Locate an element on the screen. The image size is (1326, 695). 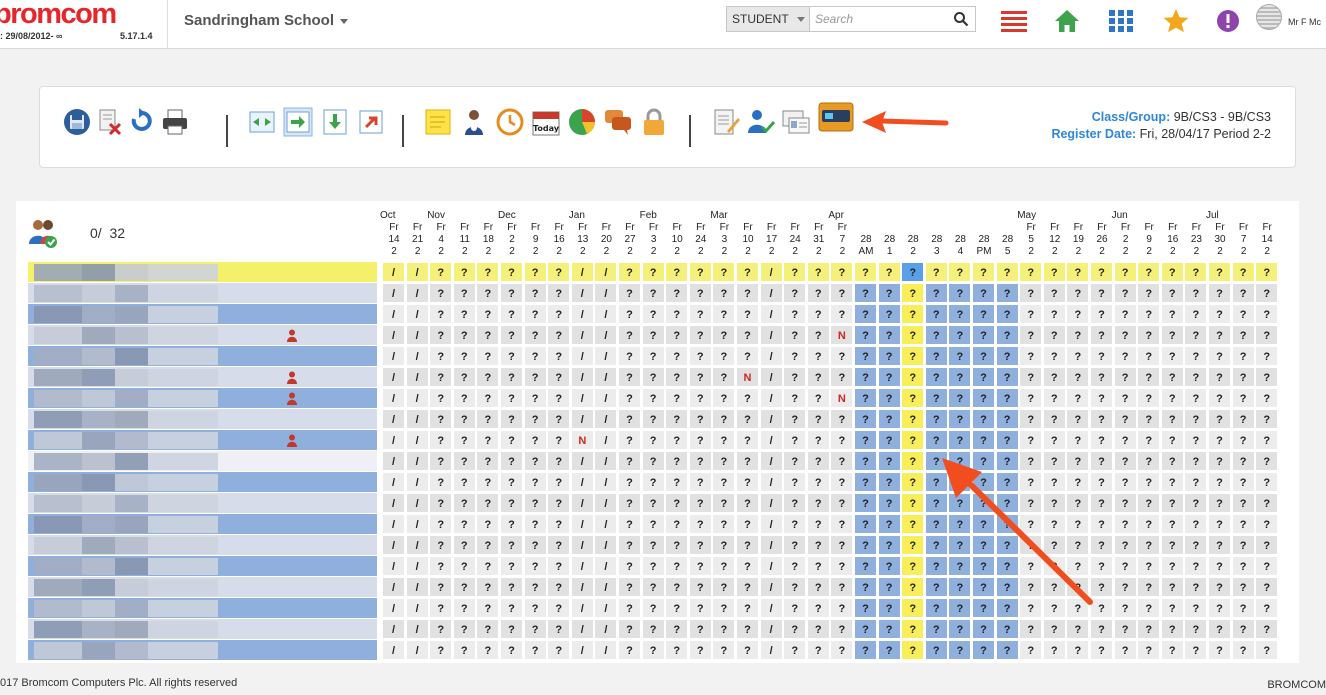
date-column-header: 28 1 is located at coordinates (890, 240).